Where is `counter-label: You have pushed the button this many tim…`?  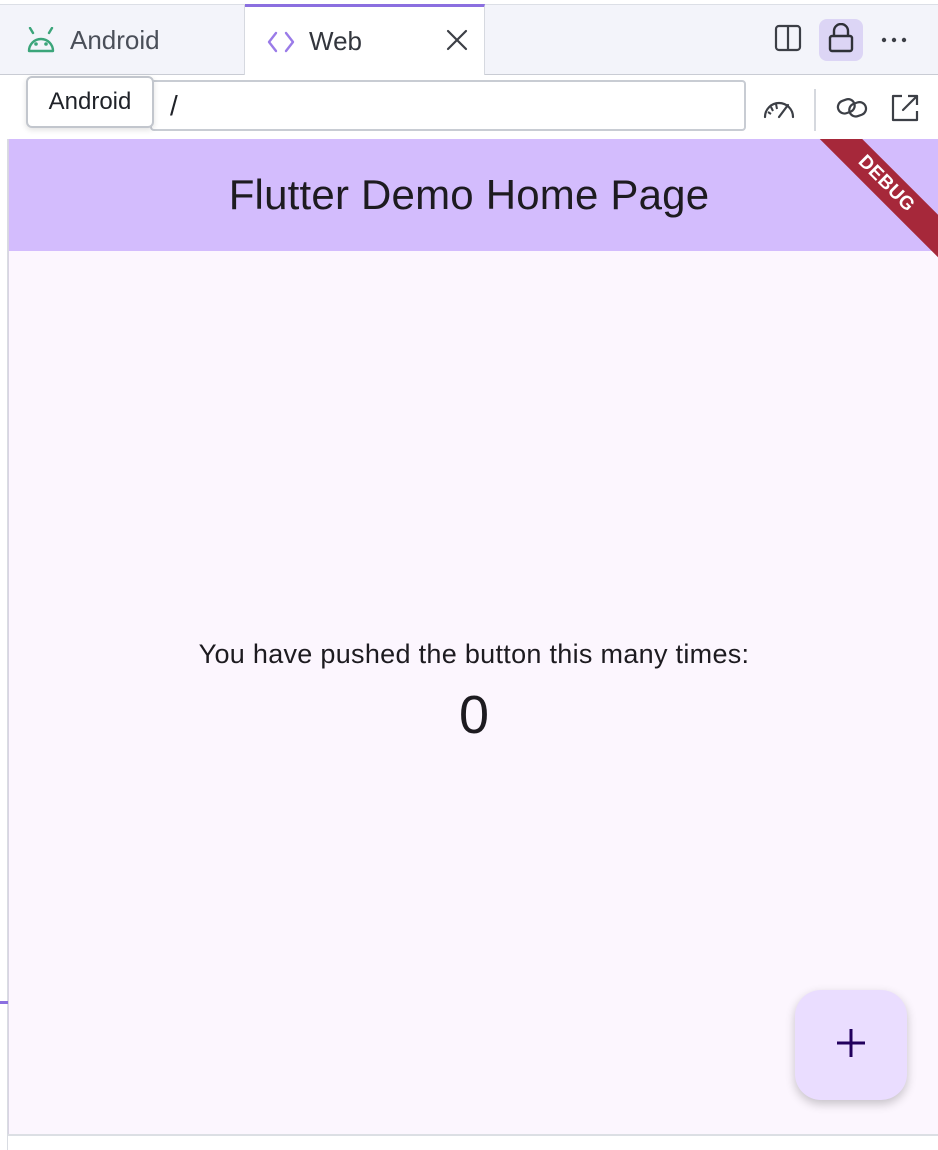 counter-label: You have pushed the button this many tim… is located at coordinates (474, 654).